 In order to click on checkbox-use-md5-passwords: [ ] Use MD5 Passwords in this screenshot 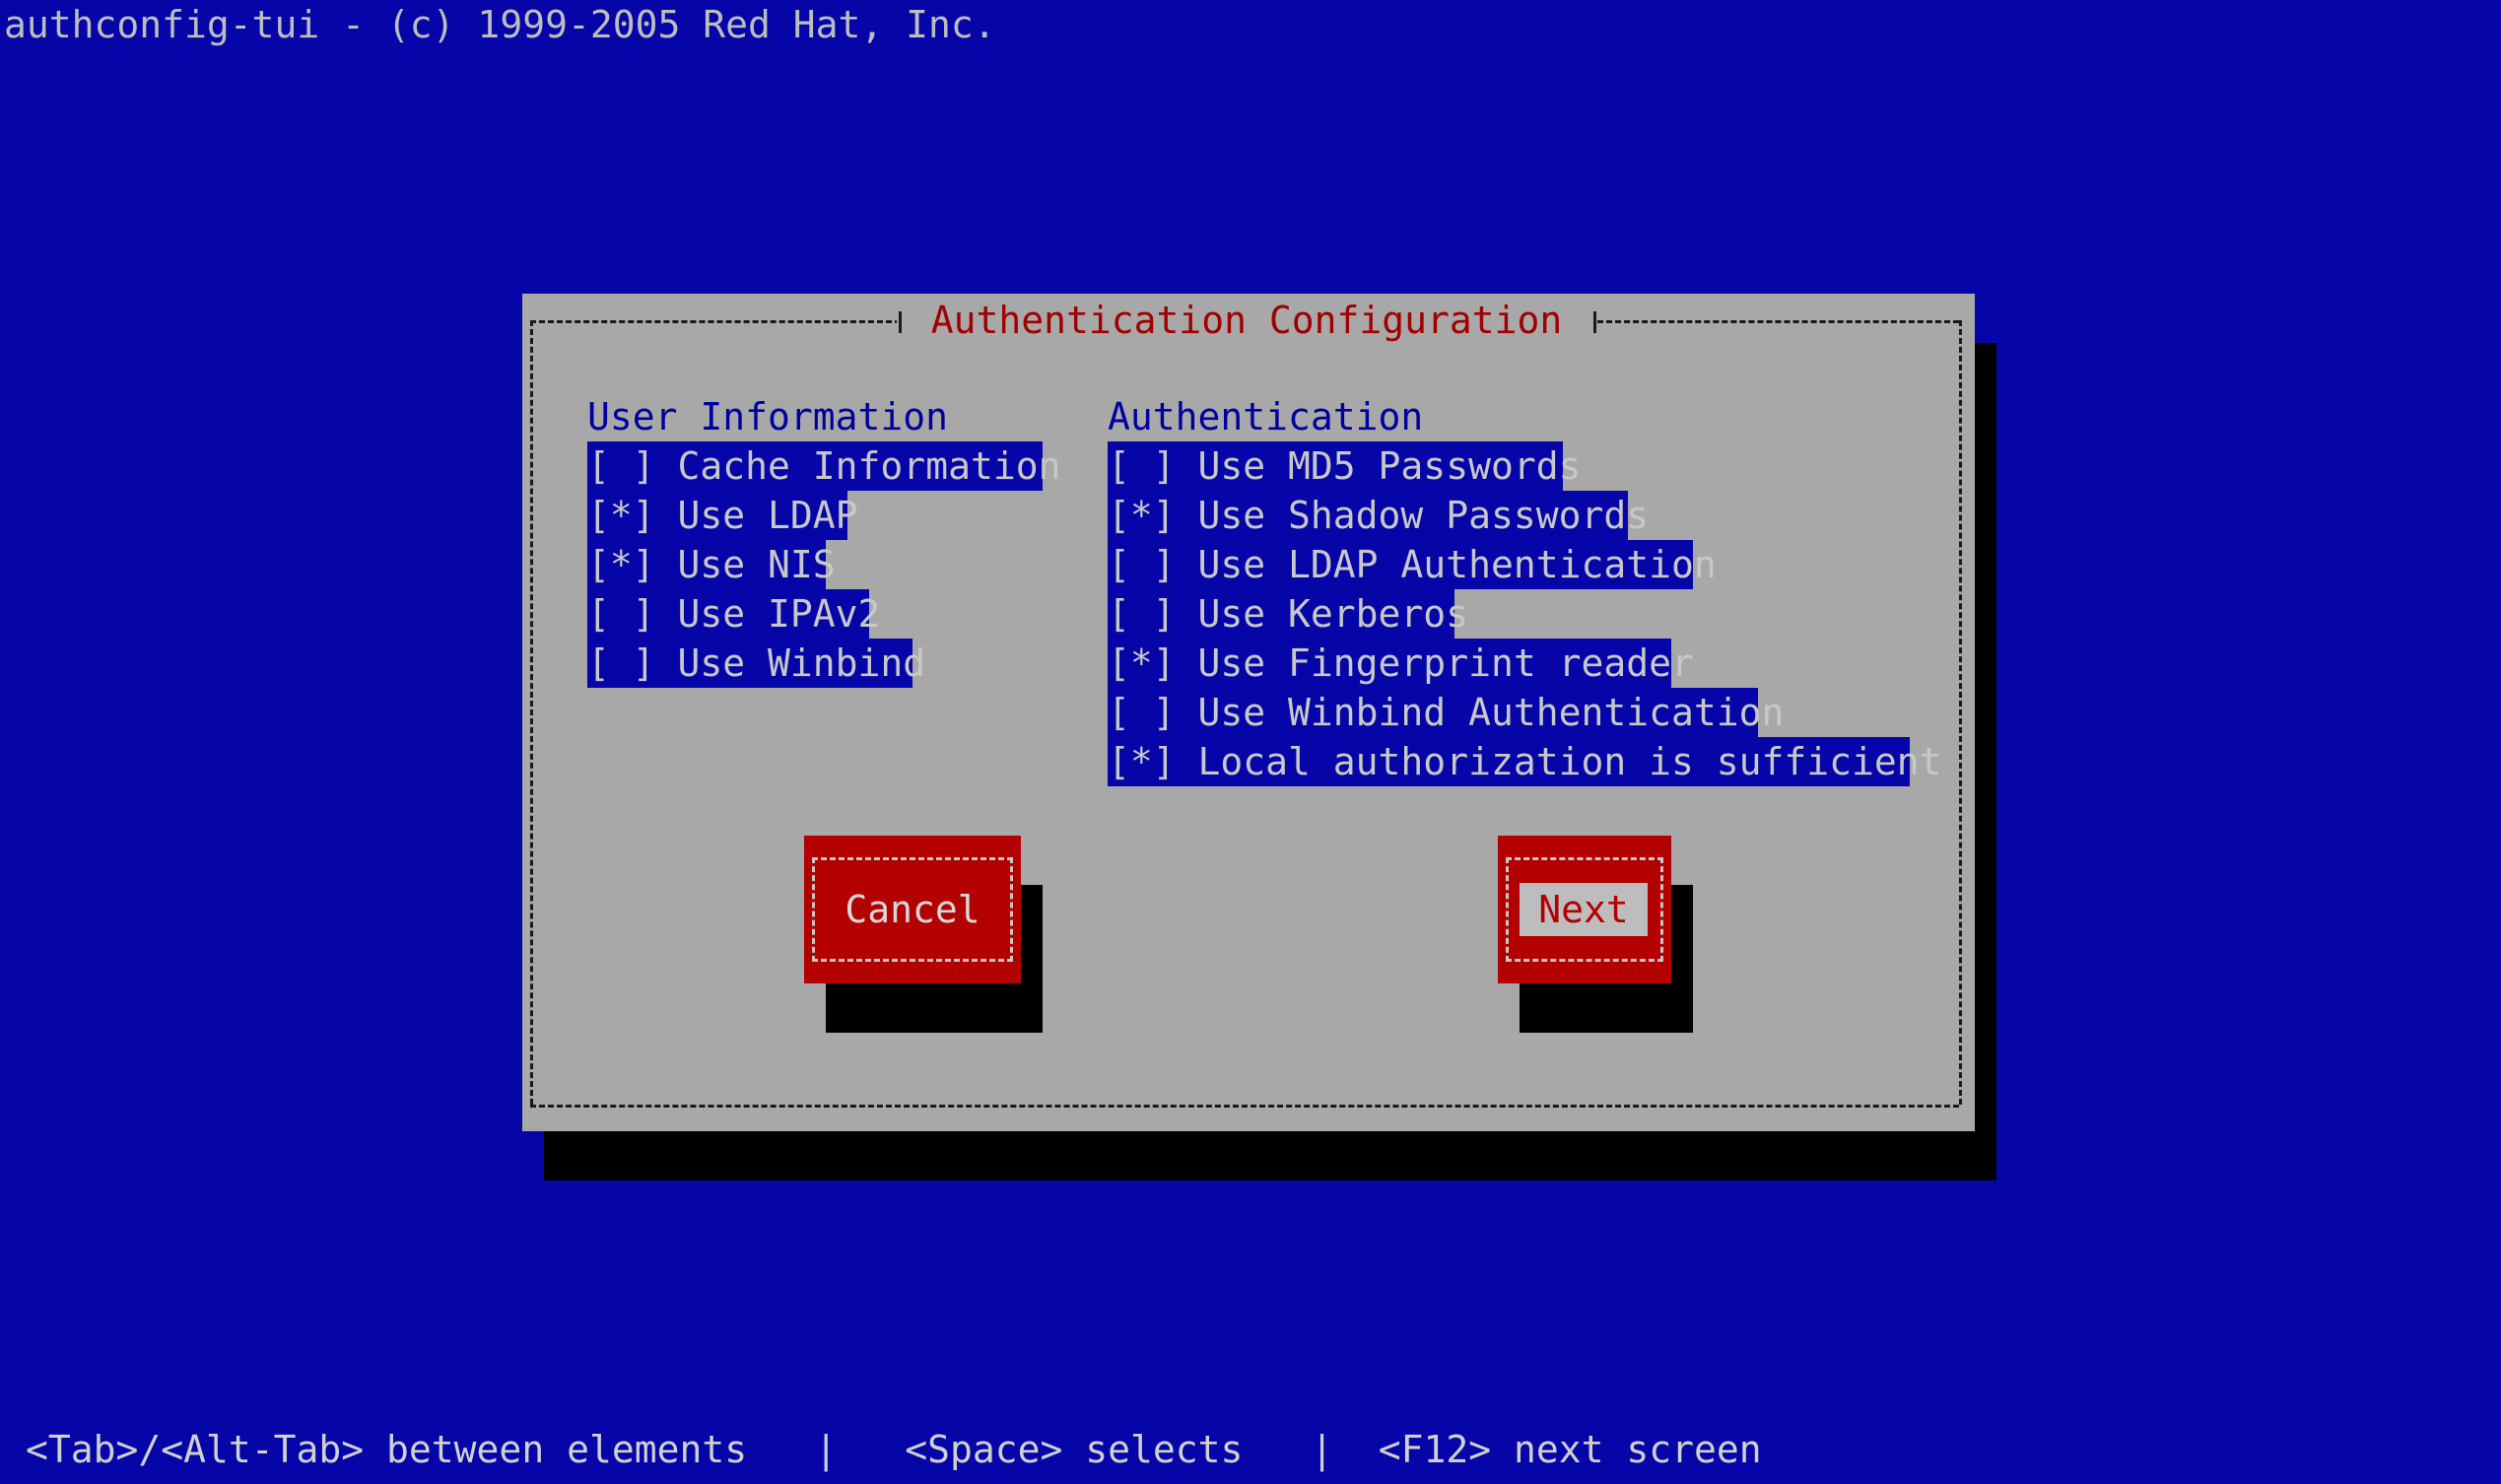, I will do `click(1344, 466)`.